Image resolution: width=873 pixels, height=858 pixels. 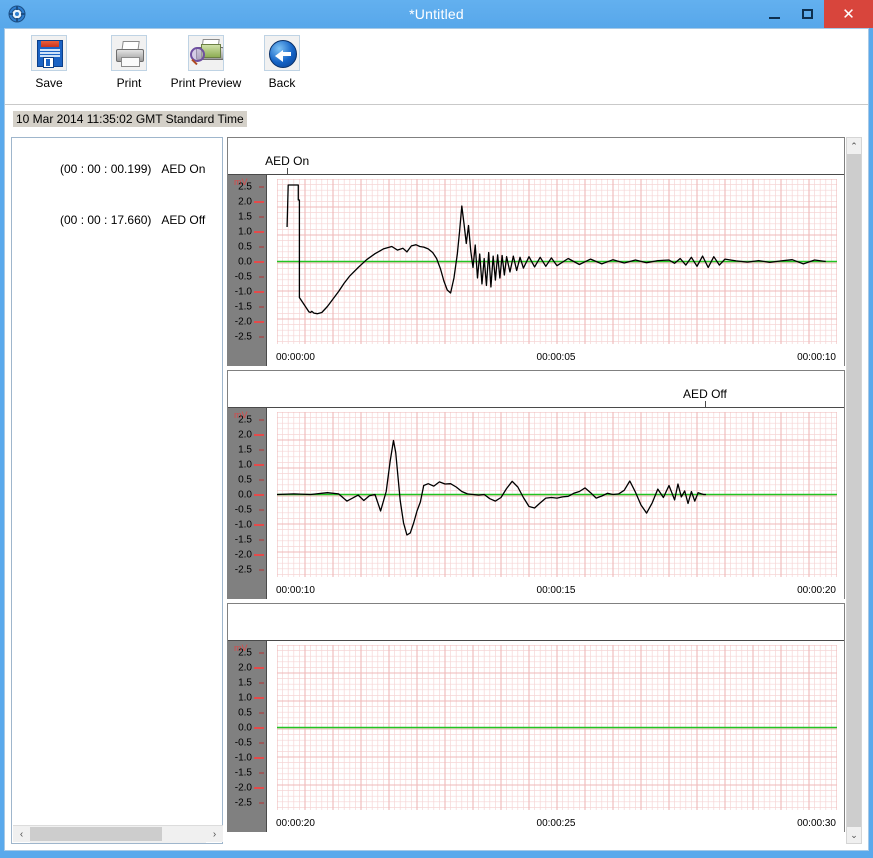 I want to click on chart-vertical-scrollbar: ⌃ ⌄, so click(x=854, y=490).